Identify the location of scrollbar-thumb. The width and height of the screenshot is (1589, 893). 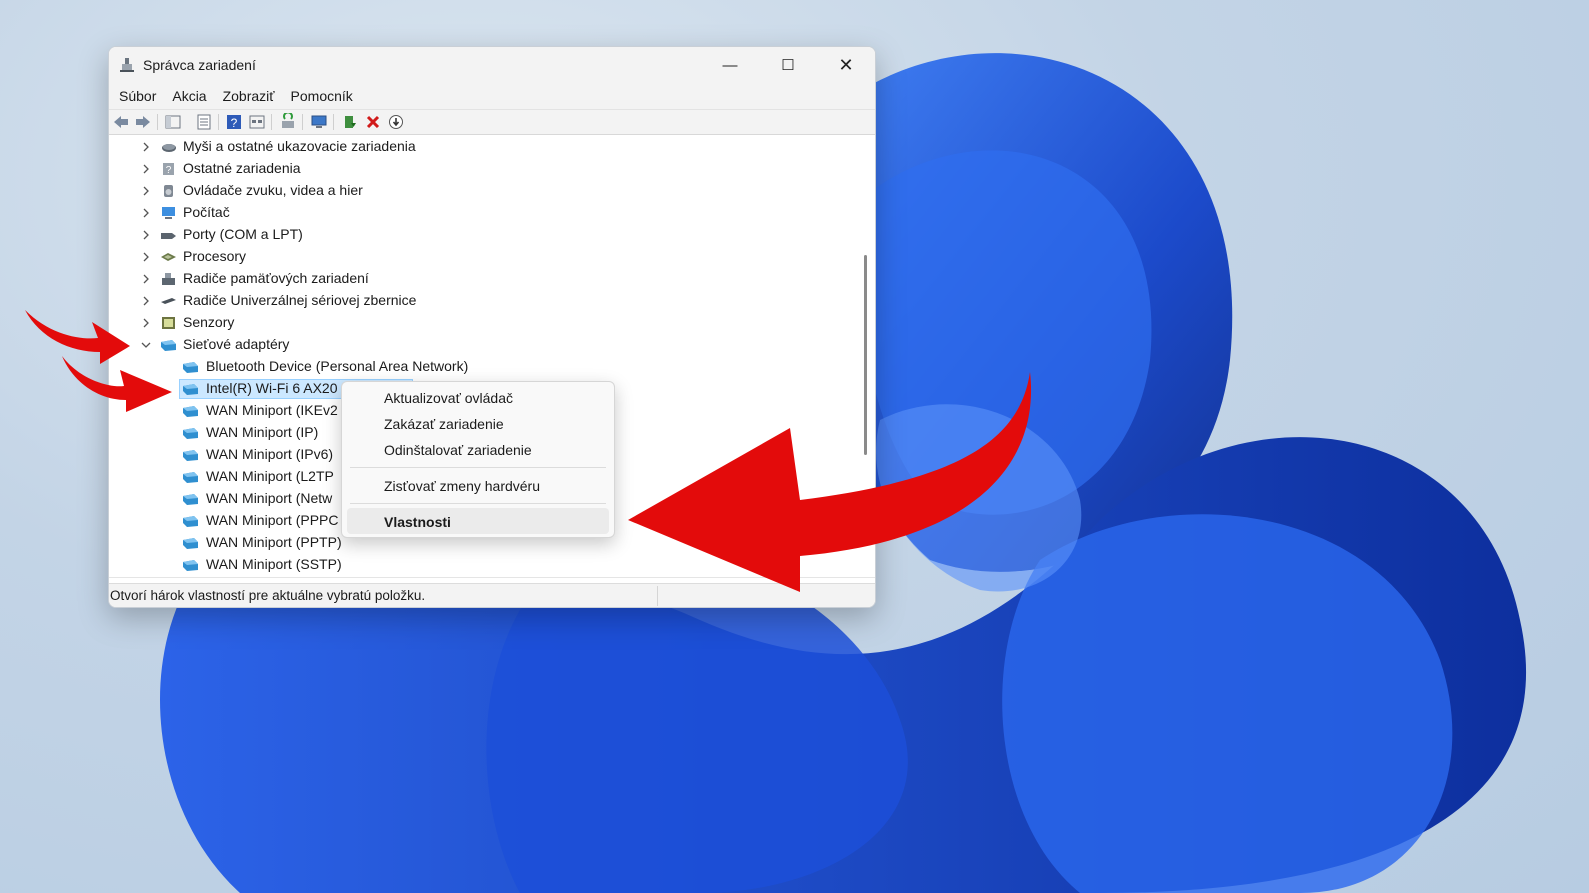
(865, 355).